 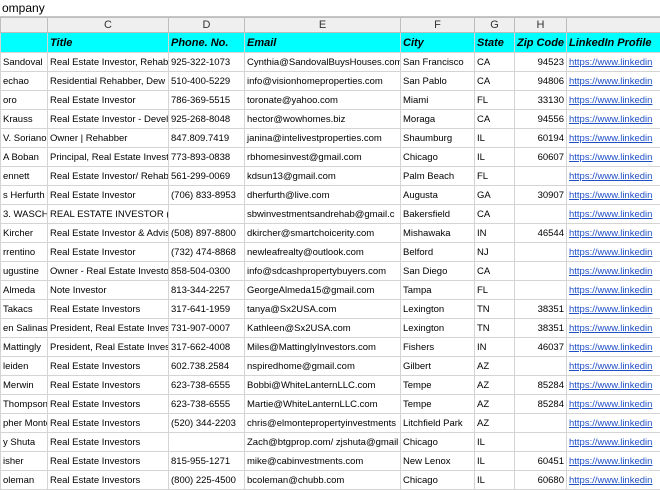 I want to click on cell-phone: 317-641-1959, so click(x=207, y=309).